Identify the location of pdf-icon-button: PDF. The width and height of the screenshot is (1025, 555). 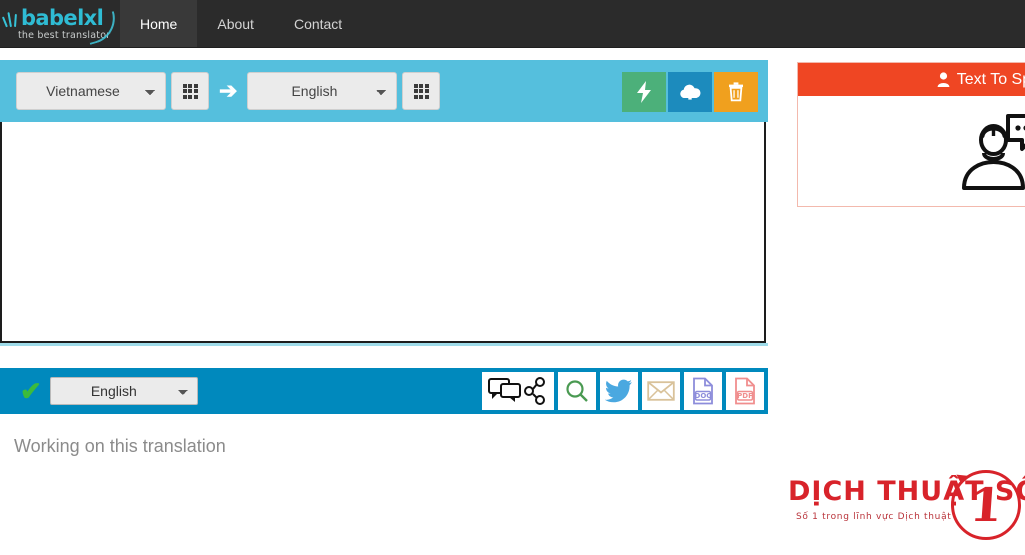
(745, 391).